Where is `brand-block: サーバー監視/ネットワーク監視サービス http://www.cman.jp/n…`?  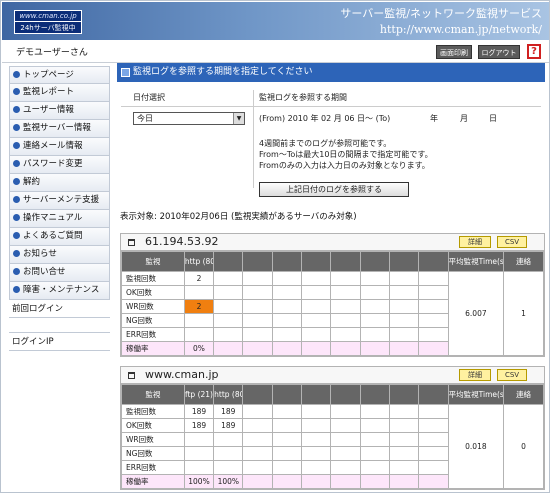
brand-block: サーバー監視/ネットワーク監視サービス http://www.cman.jp/n… is located at coordinates (441, 22).